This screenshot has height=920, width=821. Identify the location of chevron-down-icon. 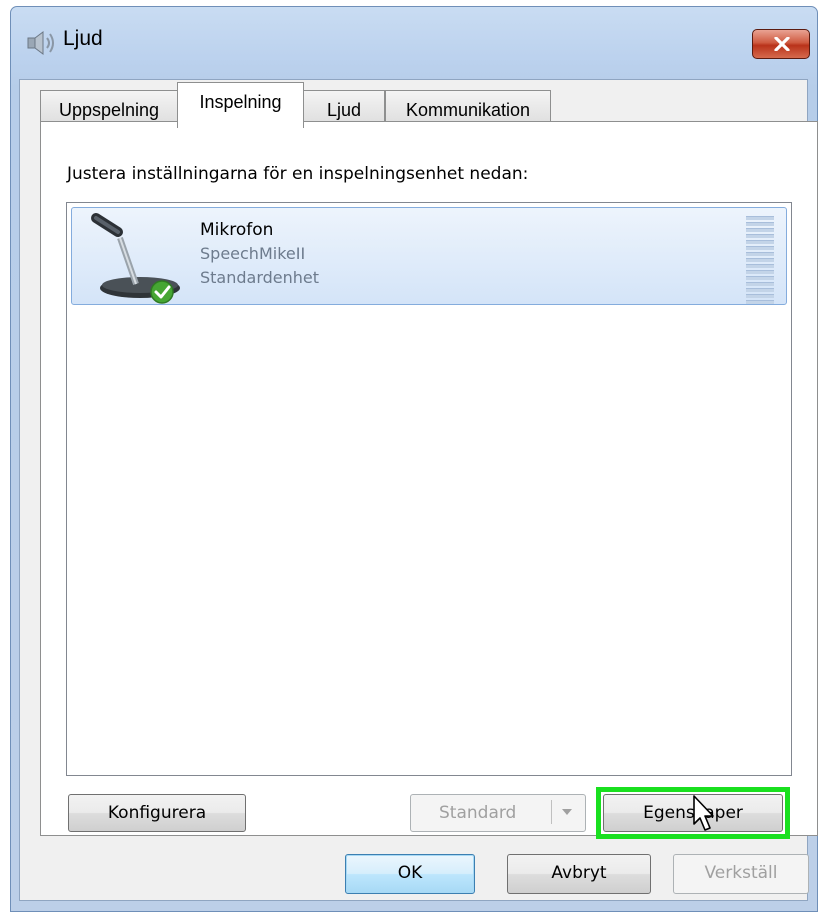
(567, 812).